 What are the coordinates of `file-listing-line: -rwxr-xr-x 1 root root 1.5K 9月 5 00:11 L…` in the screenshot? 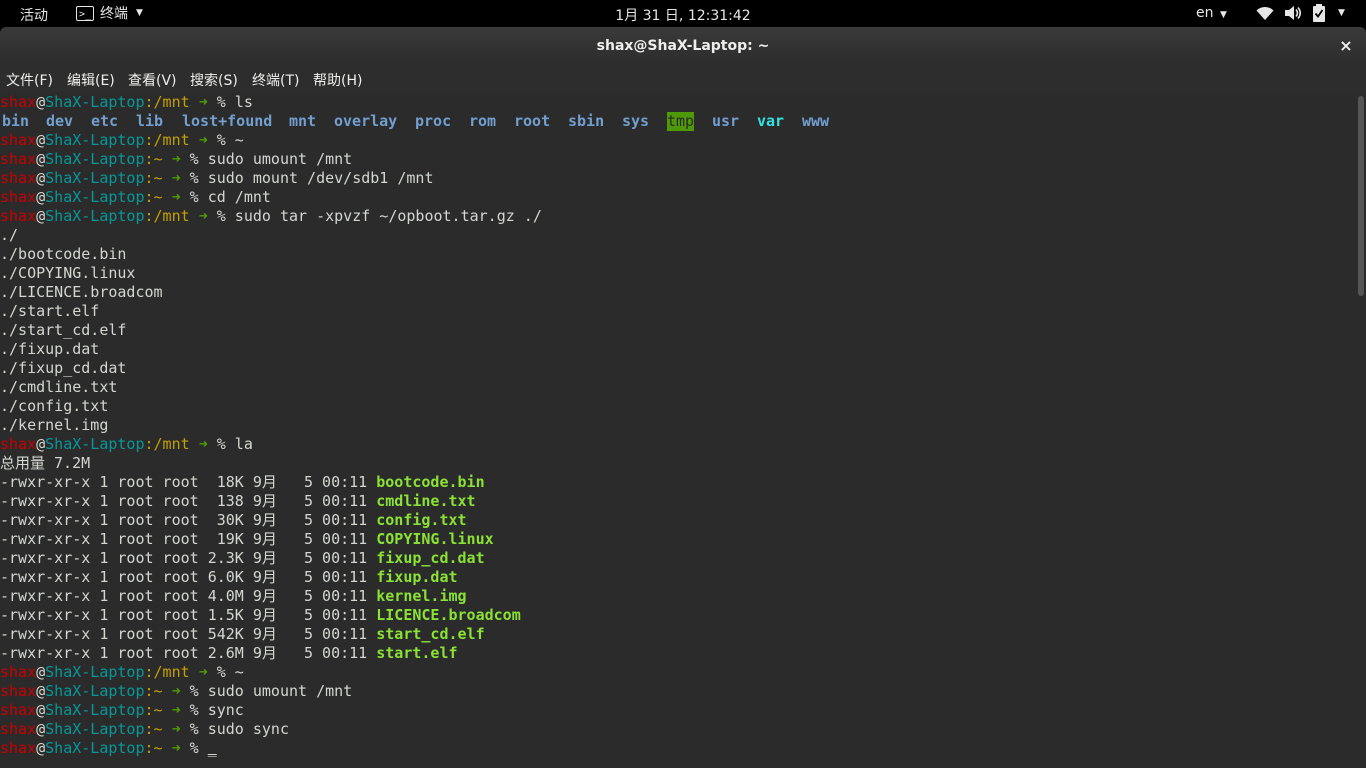 It's located at (678, 615).